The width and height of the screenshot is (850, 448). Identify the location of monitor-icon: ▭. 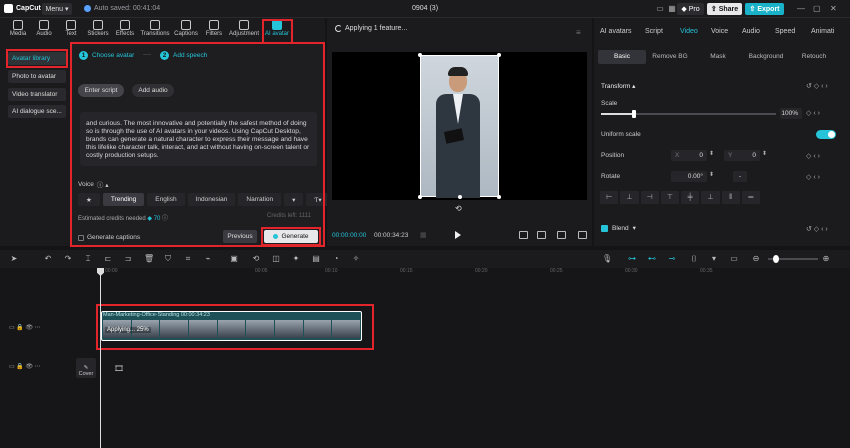
(660, 9).